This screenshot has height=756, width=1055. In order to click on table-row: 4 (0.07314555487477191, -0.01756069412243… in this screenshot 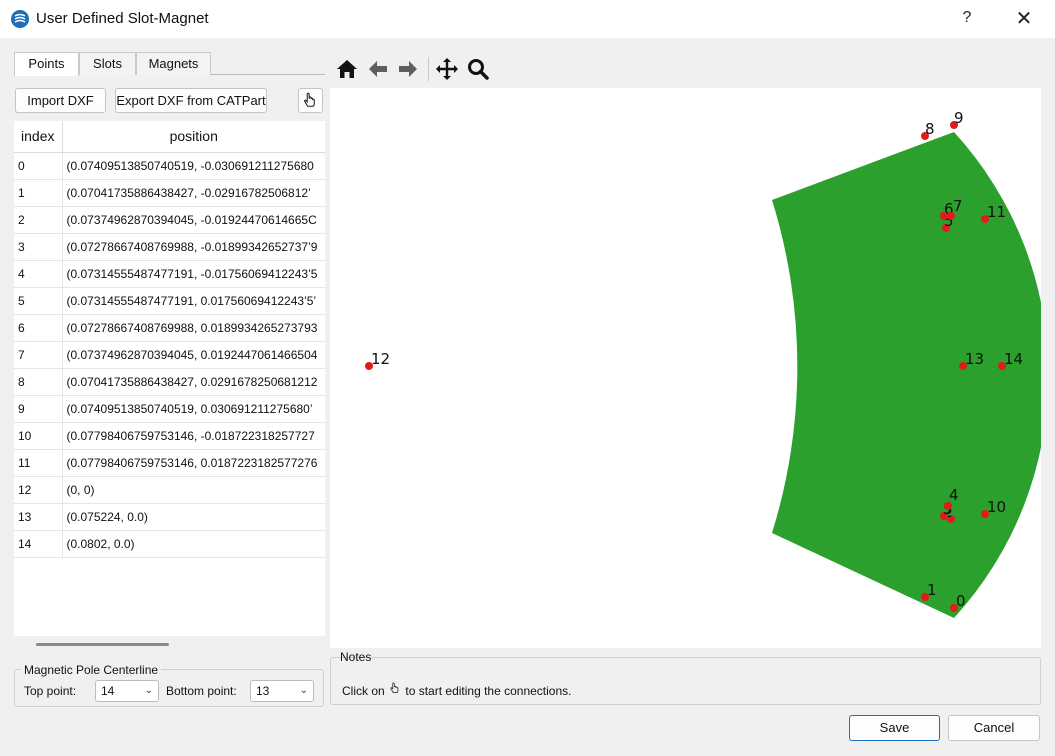, I will do `click(169, 274)`.